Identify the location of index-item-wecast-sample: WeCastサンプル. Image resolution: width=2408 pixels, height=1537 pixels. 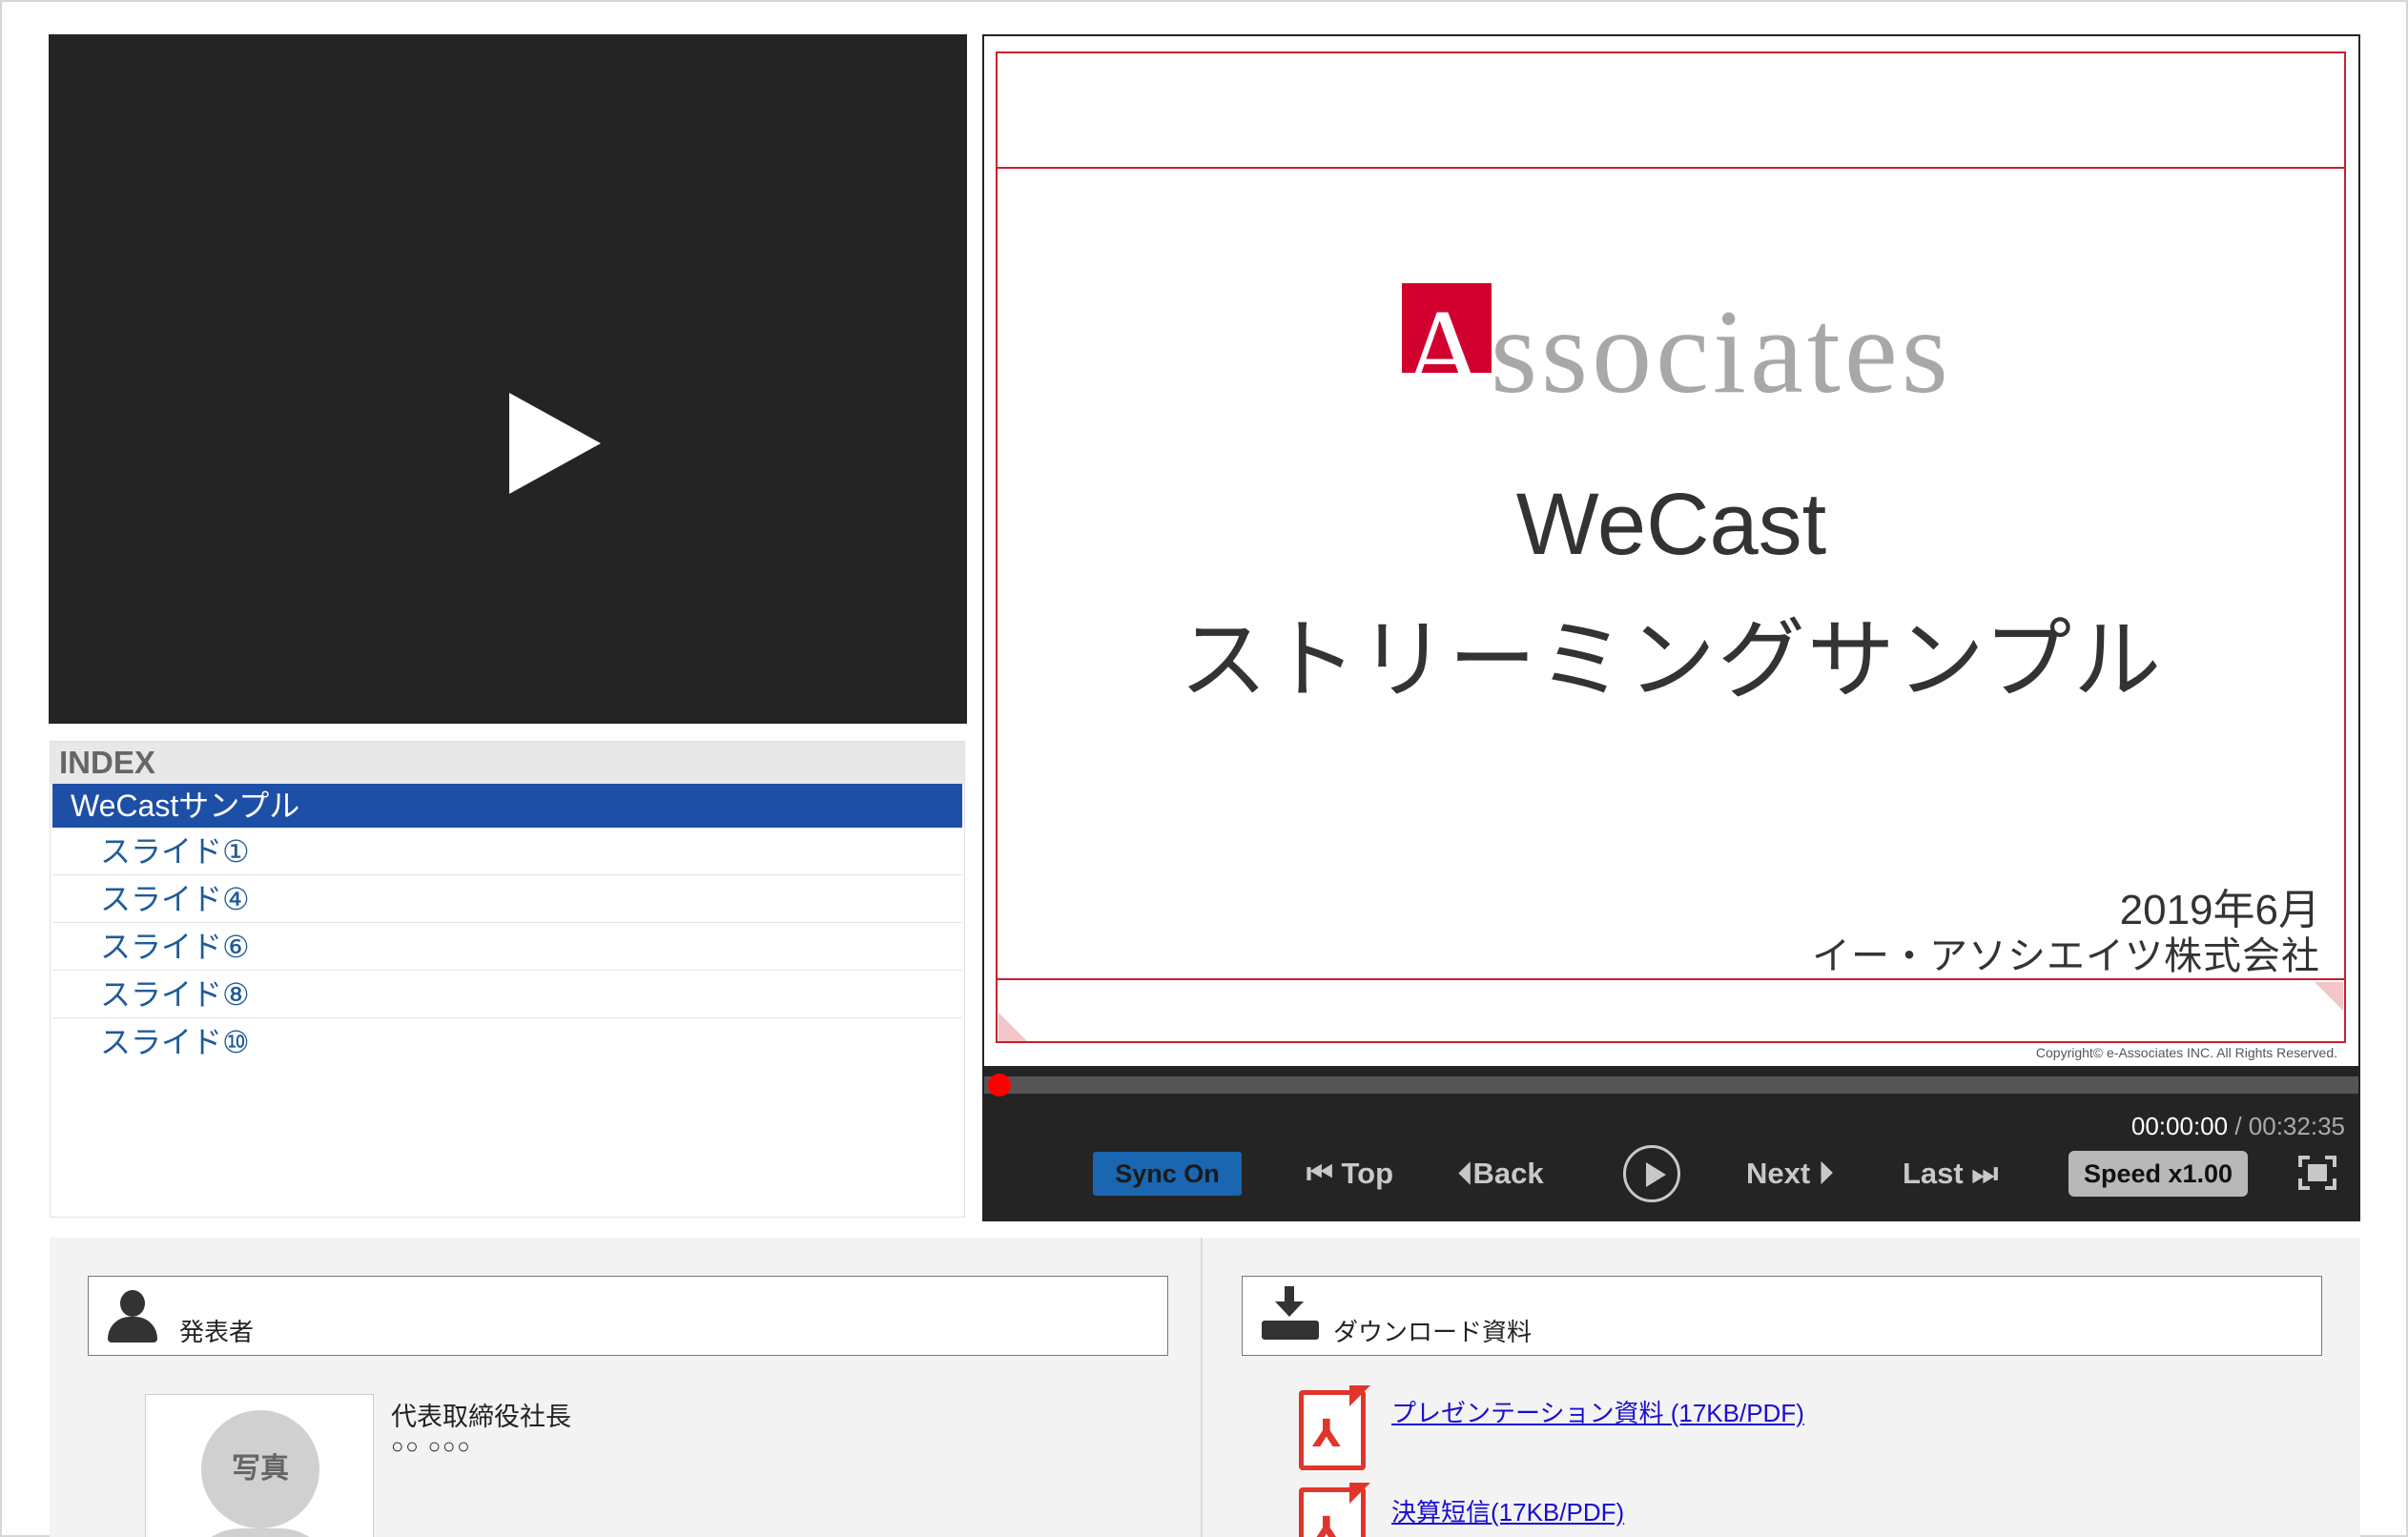
(507, 806).